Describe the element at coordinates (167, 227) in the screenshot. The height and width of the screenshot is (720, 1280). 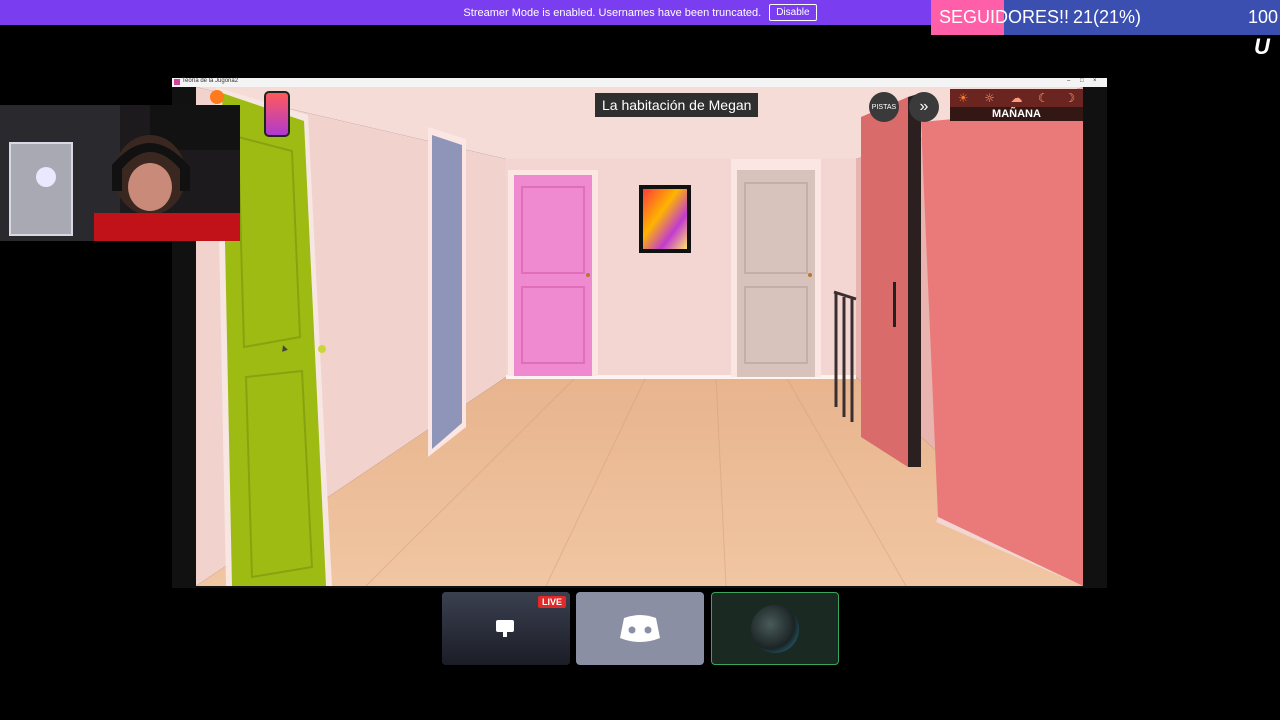
I see `red-shirt` at that location.